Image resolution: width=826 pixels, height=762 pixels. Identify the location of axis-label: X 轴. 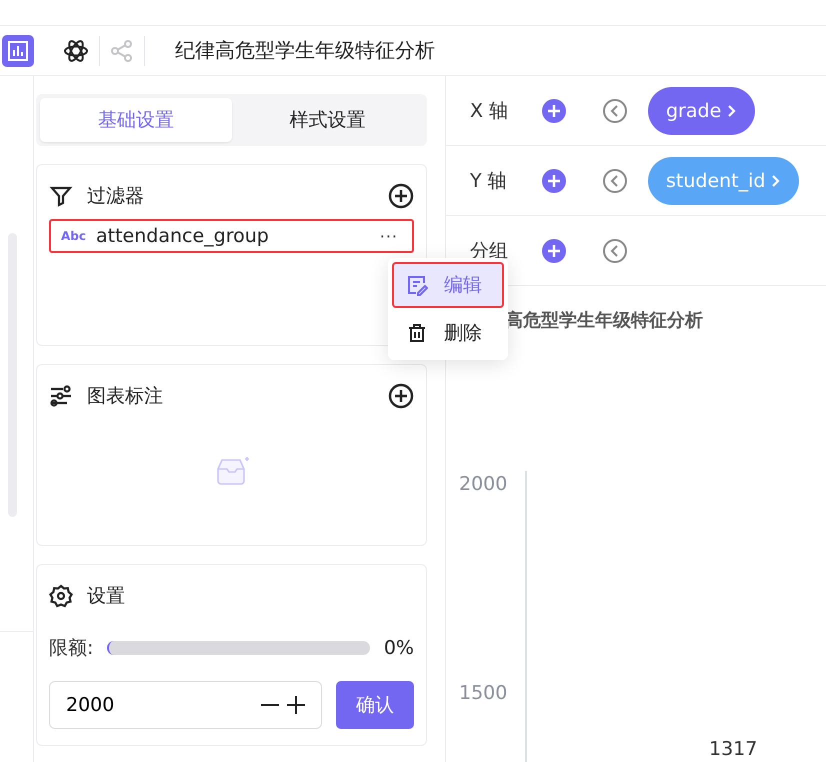
(490, 111).